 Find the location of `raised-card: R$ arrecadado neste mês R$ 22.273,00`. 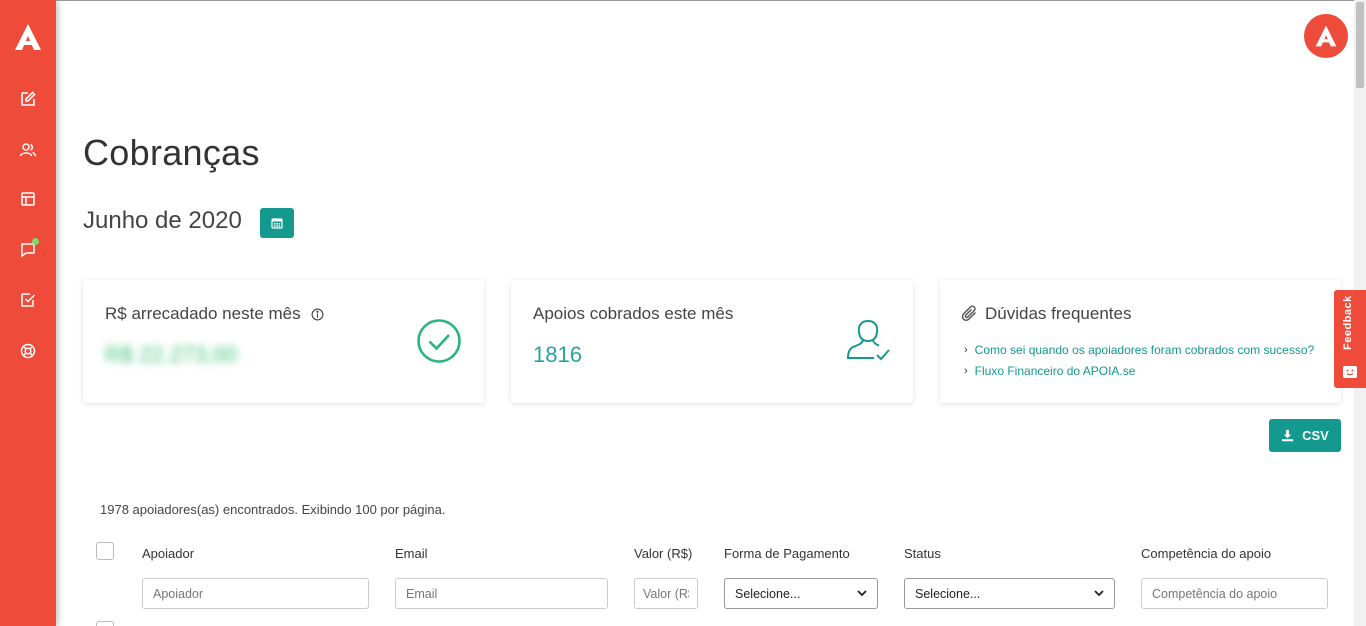

raised-card: R$ arrecadado neste mês R$ 22.273,00 is located at coordinates (283, 341).